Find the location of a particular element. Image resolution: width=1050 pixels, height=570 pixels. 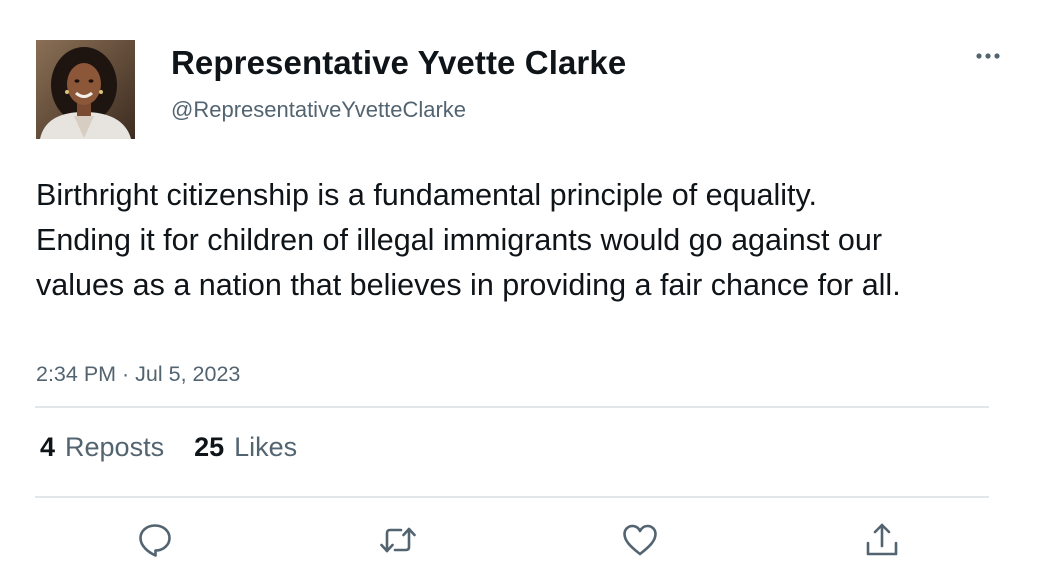

avatar is located at coordinates (85, 89).